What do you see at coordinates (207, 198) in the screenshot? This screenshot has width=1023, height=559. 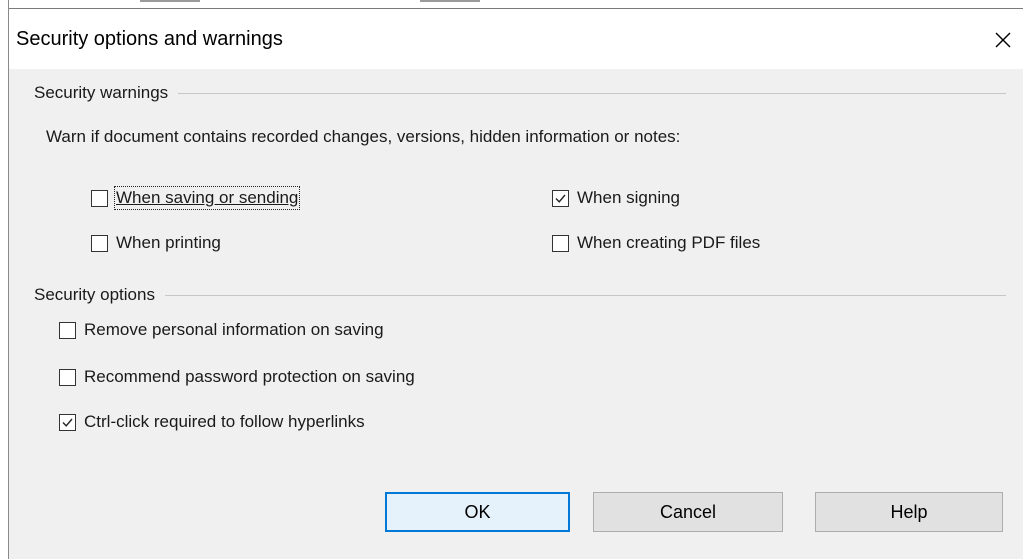 I see `checkbox-label: When saving or sending` at bounding box center [207, 198].